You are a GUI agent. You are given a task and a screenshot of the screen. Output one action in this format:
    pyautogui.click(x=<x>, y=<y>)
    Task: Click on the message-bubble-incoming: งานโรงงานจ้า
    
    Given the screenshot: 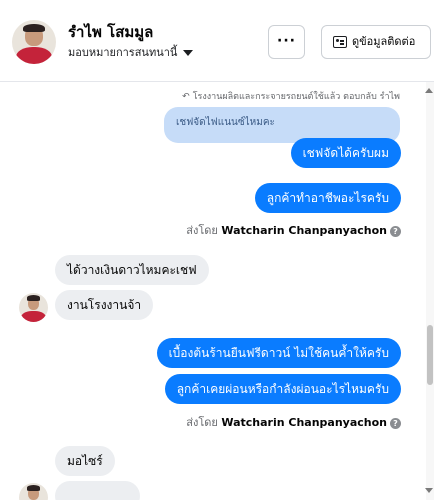 What is the action you would take?
    pyautogui.click(x=104, y=305)
    